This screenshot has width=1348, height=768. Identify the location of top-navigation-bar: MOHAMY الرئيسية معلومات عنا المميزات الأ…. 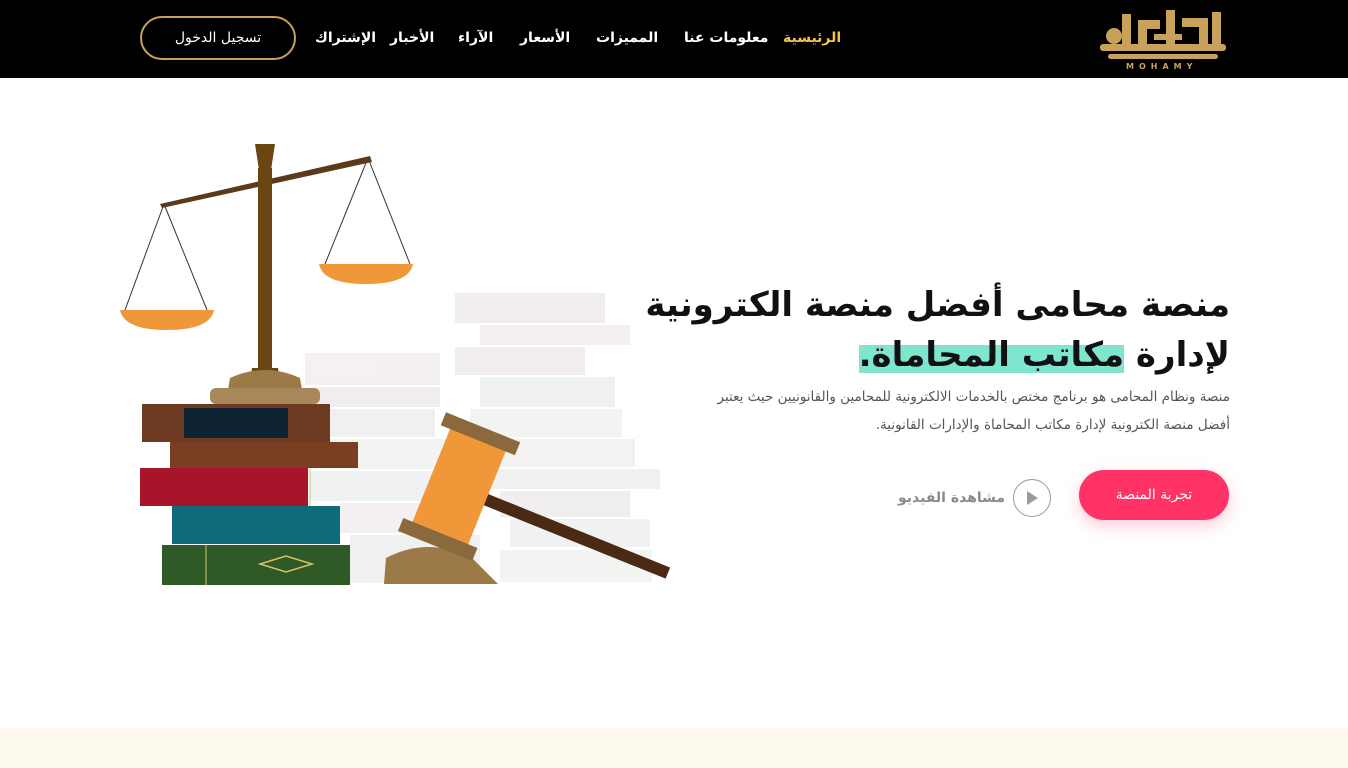
(674, 39).